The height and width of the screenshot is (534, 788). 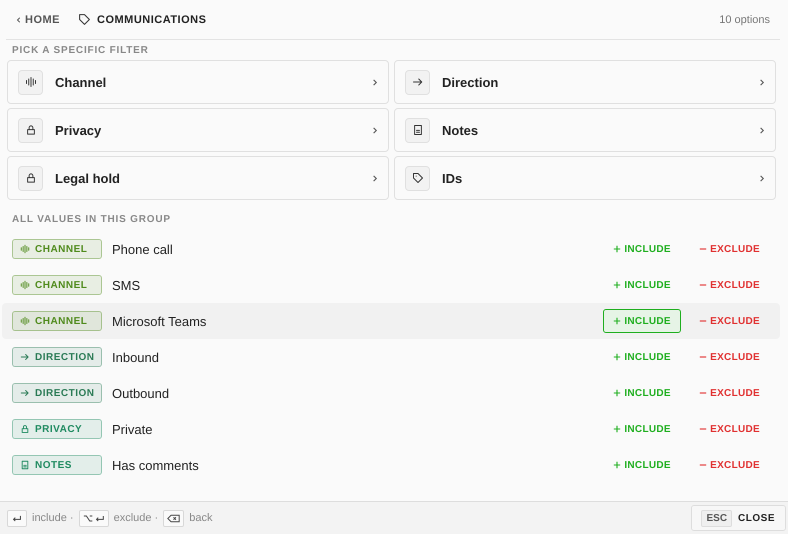 I want to click on shortcut-hint: exclude ·, so click(x=136, y=518).